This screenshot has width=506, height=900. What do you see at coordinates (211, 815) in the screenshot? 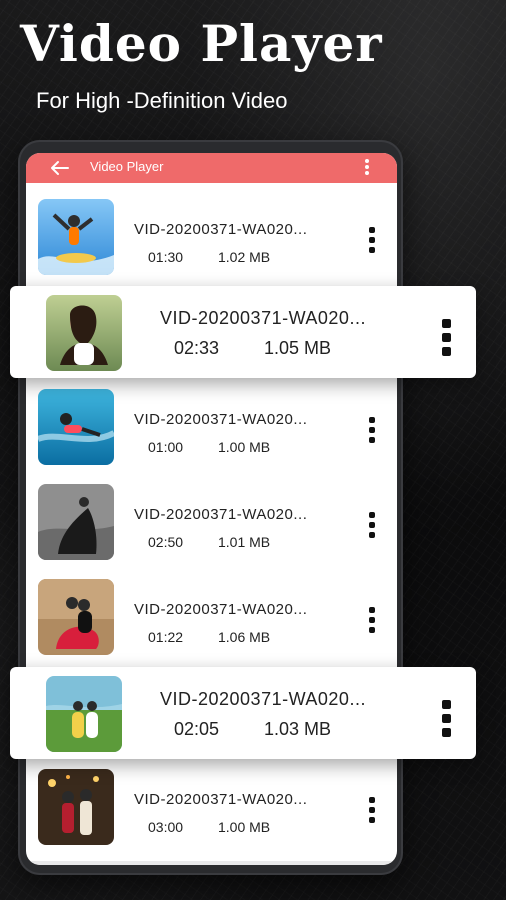
I see `list-item: VID-20200371-WA020... 03:00 1.00 MB` at bounding box center [211, 815].